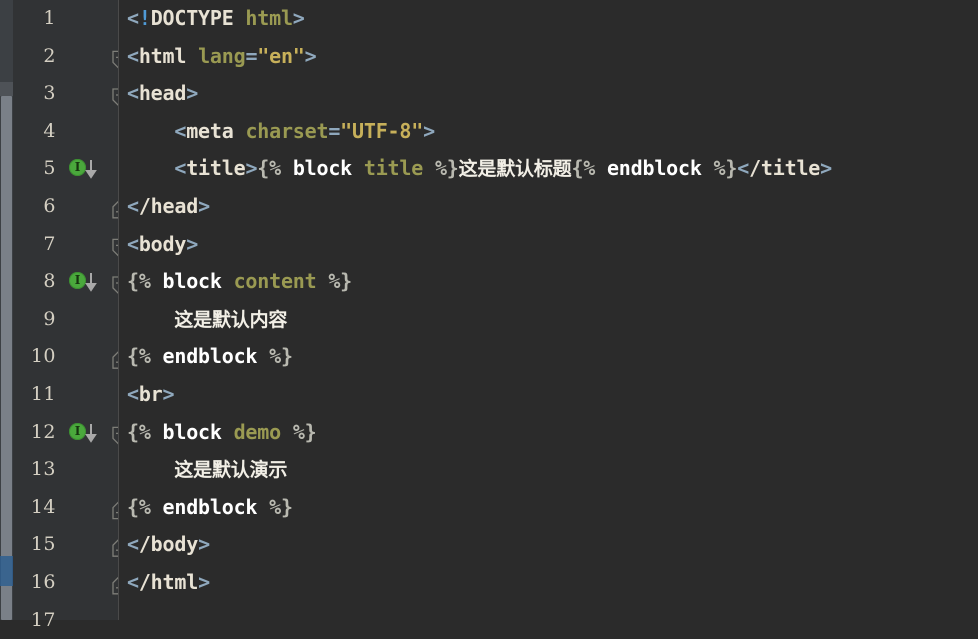 The width and height of the screenshot is (978, 639). I want to click on vertical-scrollbar, so click(6, 310).